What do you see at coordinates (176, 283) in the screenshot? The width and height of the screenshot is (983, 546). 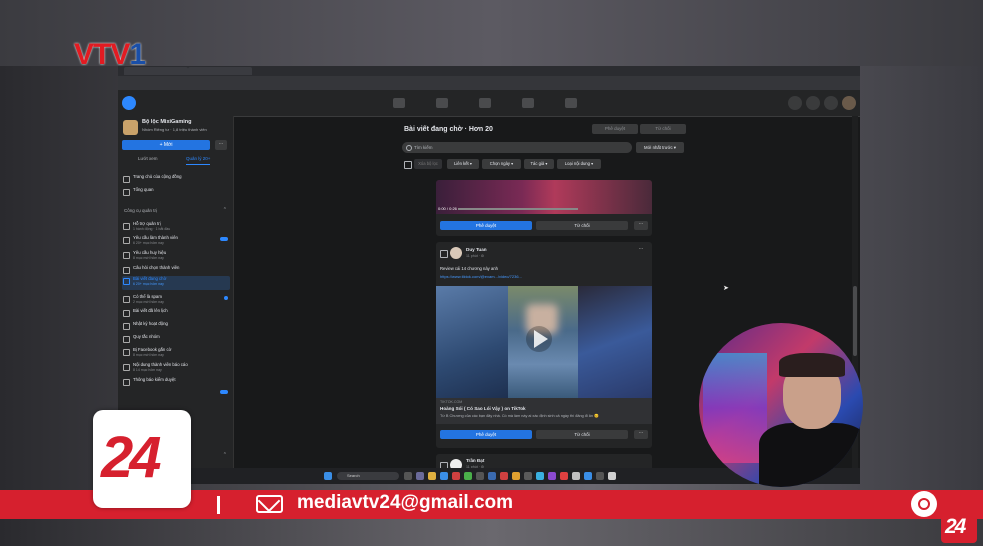 I see `sidebar-item-pending-posts: Bài viết đang chờ 6 20+ mục hôm nay` at bounding box center [176, 283].